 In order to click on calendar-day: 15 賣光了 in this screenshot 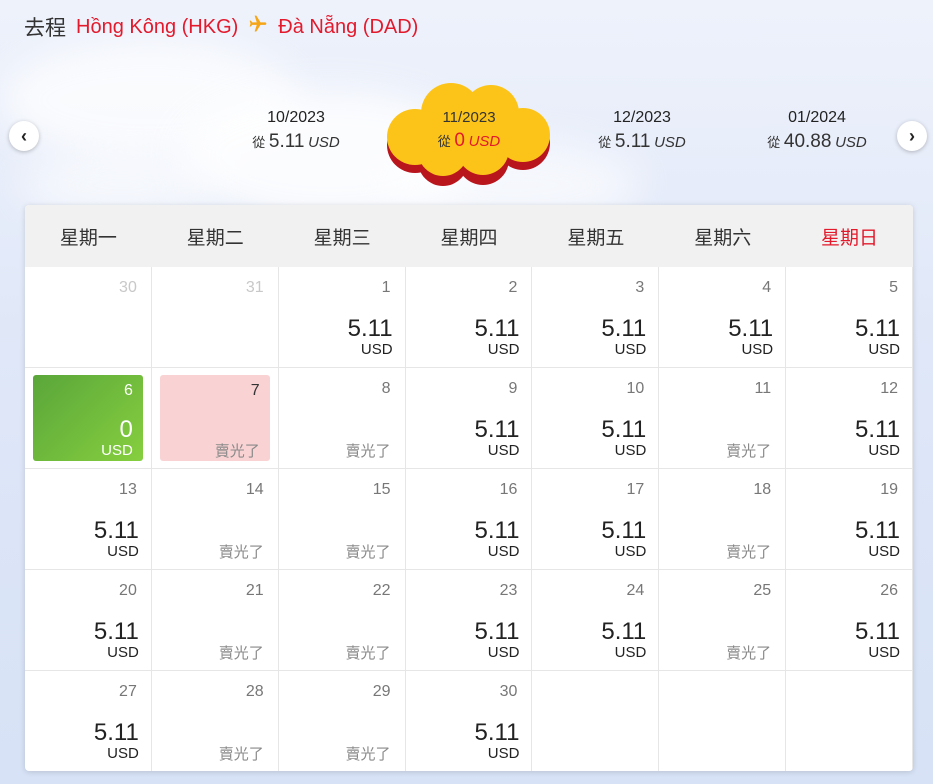, I will do `click(342, 519)`.